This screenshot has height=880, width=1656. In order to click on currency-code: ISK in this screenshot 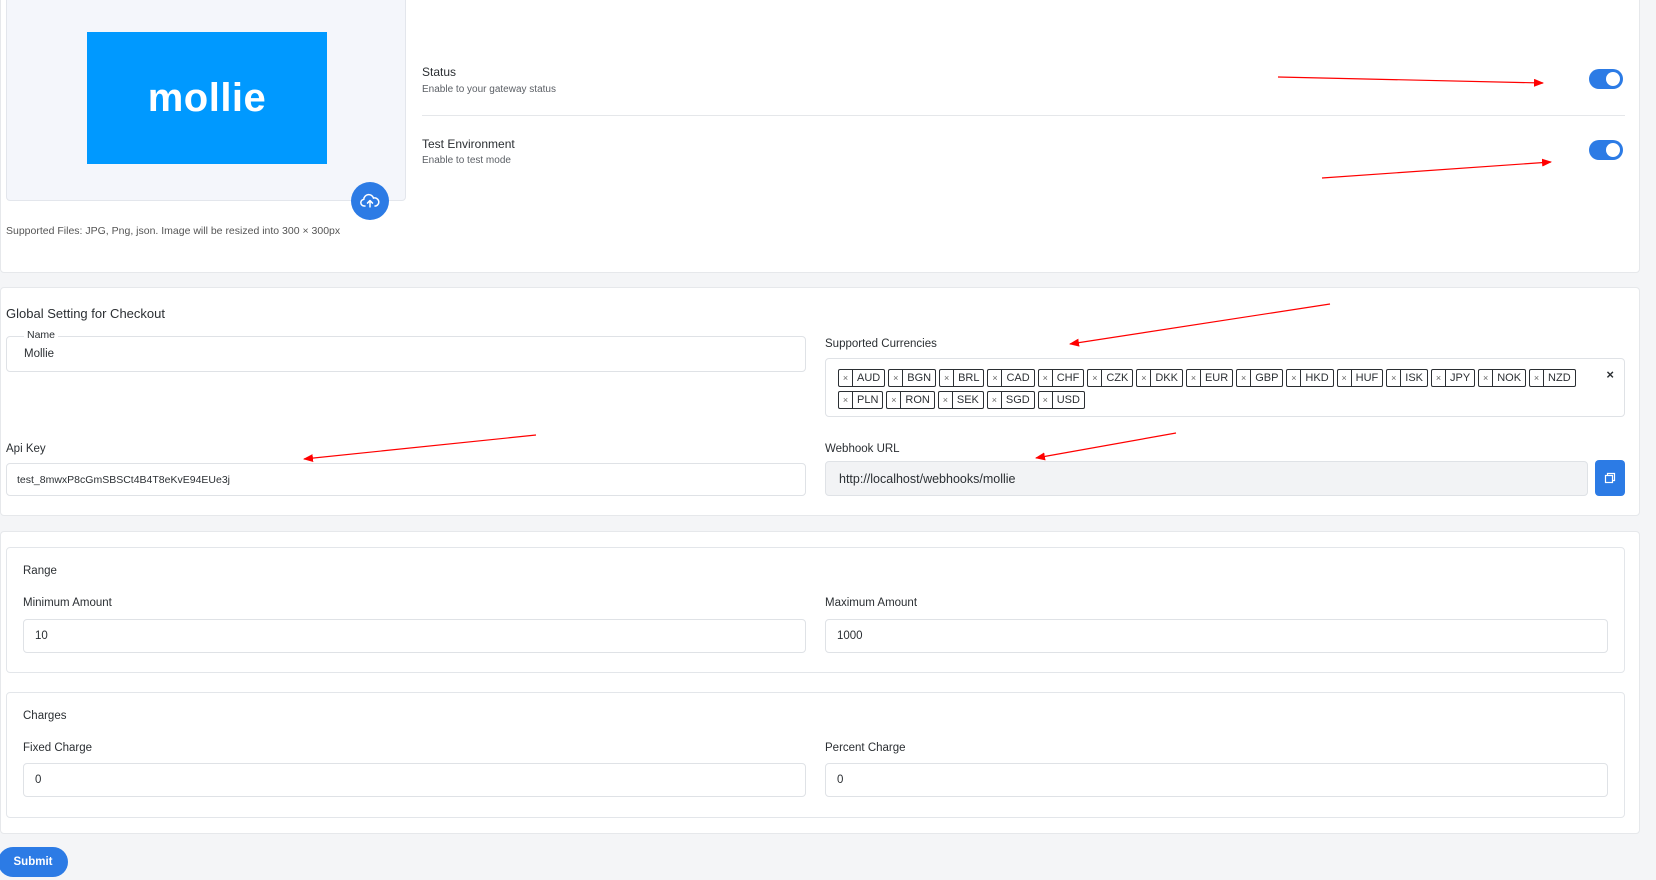, I will do `click(1414, 378)`.